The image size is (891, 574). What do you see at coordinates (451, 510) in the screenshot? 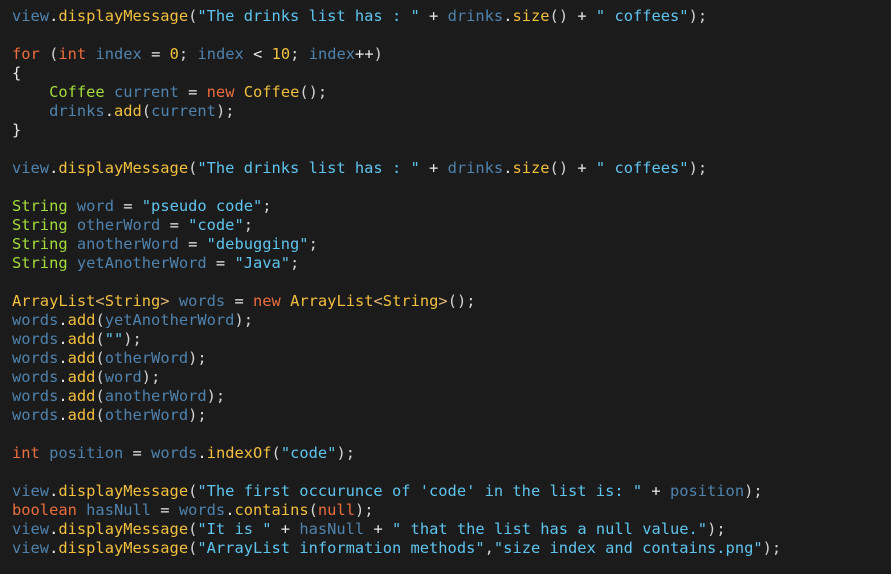
I see `code-line: boolean hasNull = words.contains(null);` at bounding box center [451, 510].